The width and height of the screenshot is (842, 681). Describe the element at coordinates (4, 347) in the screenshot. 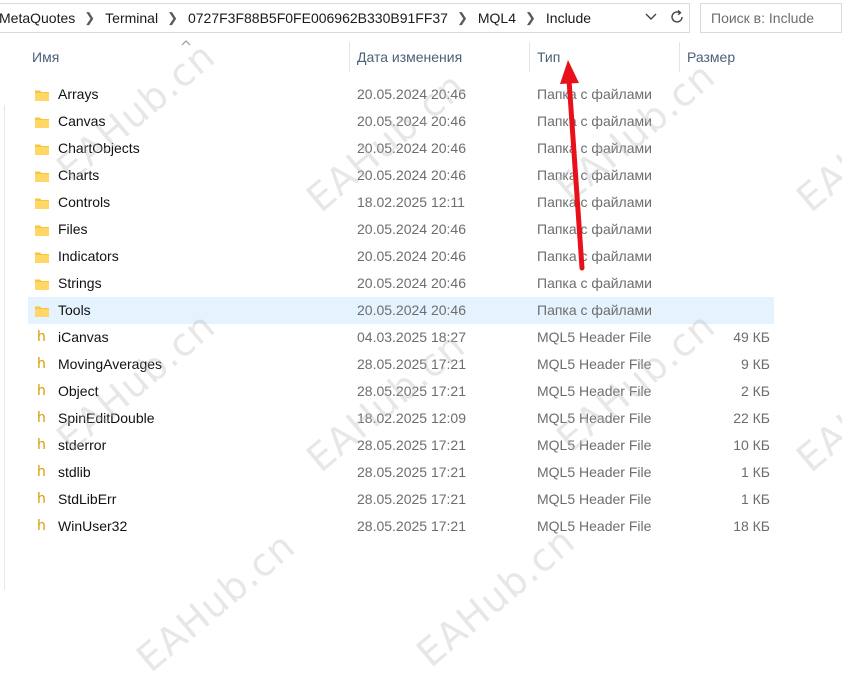

I see `pane-border` at that location.